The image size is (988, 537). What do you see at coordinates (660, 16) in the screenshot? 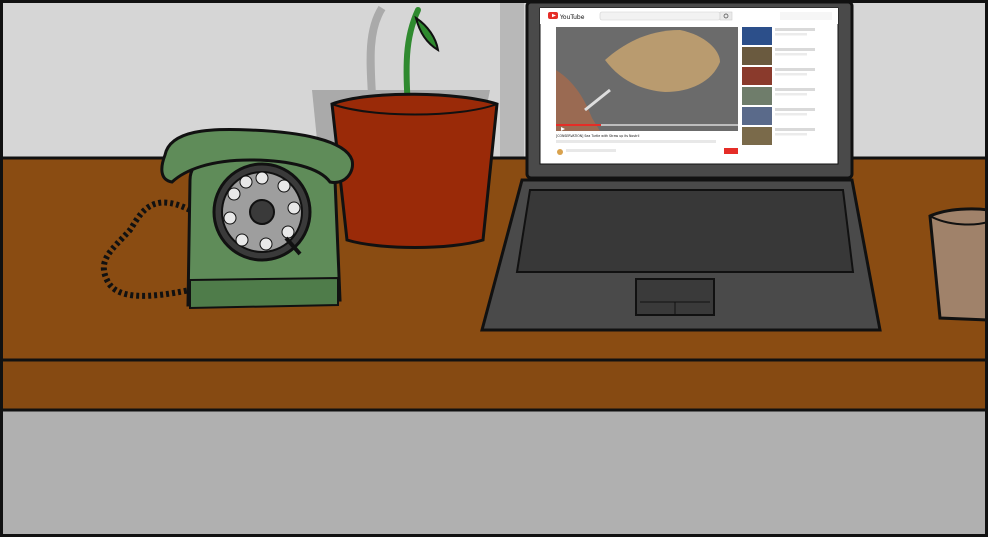
I see `search-input` at bounding box center [660, 16].